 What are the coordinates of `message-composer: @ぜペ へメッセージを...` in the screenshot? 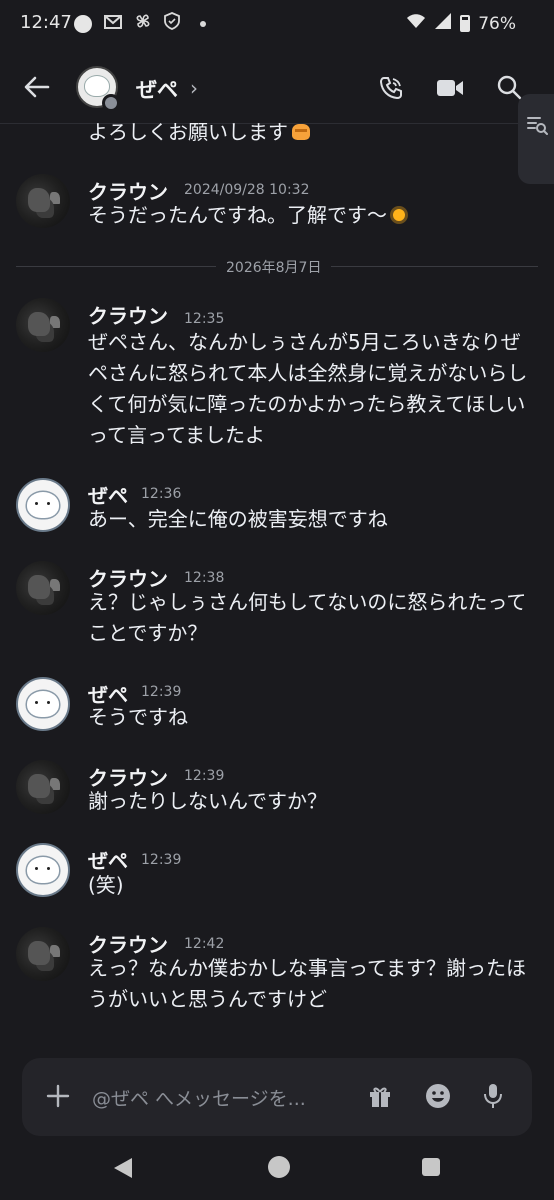 It's located at (277, 1097).